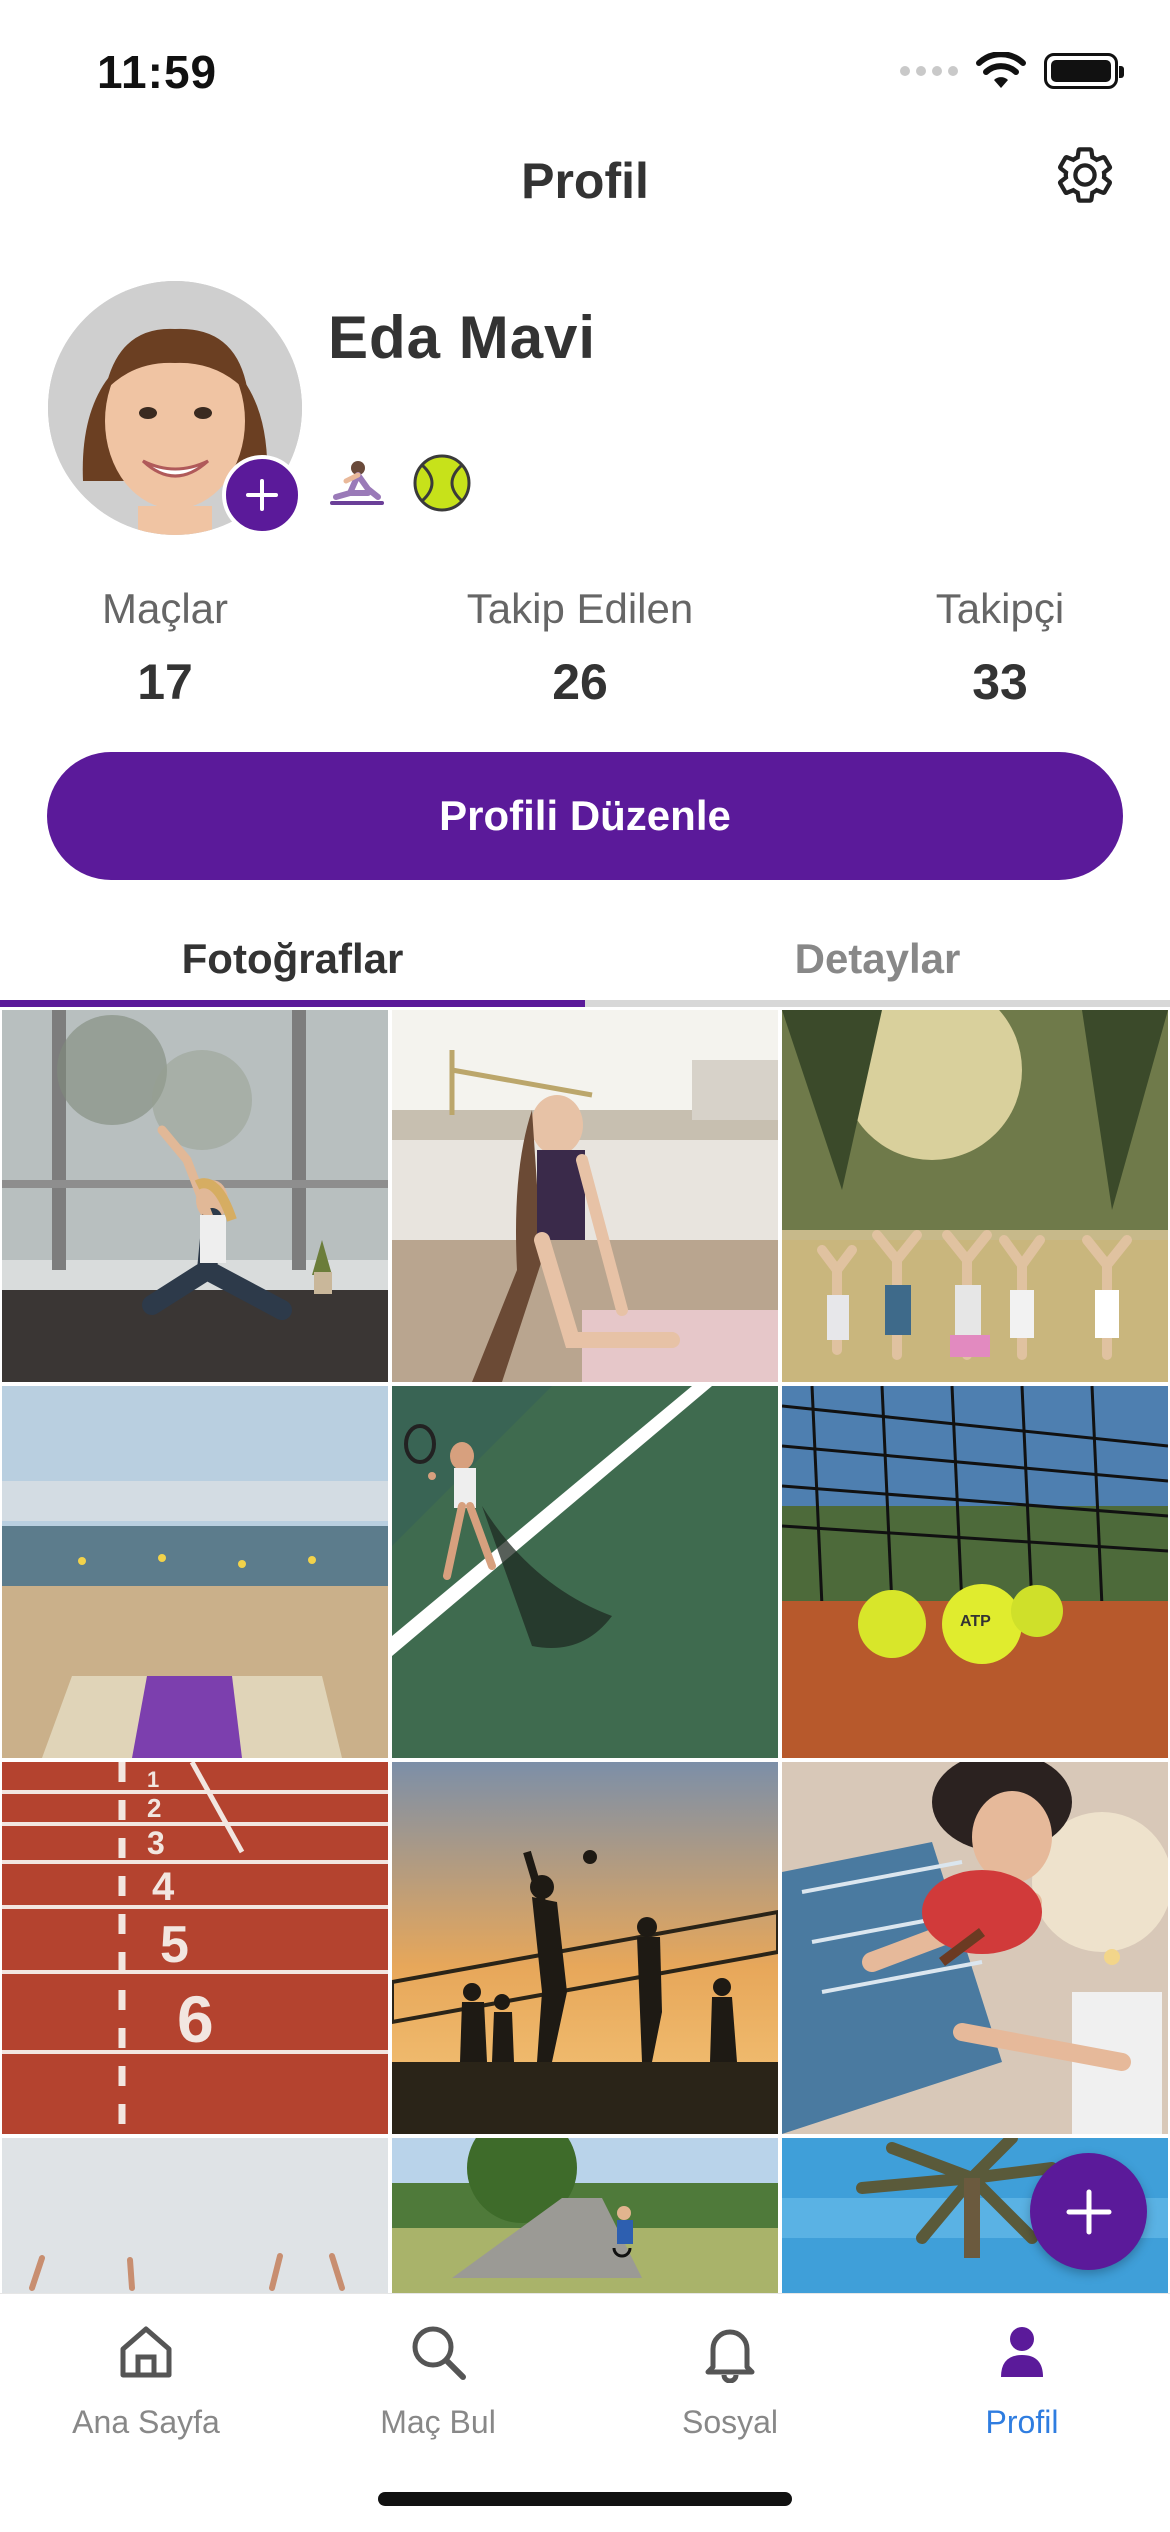 This screenshot has width=1170, height=2532. Describe the element at coordinates (580, 682) in the screenshot. I see `stat-value: 26` at that location.